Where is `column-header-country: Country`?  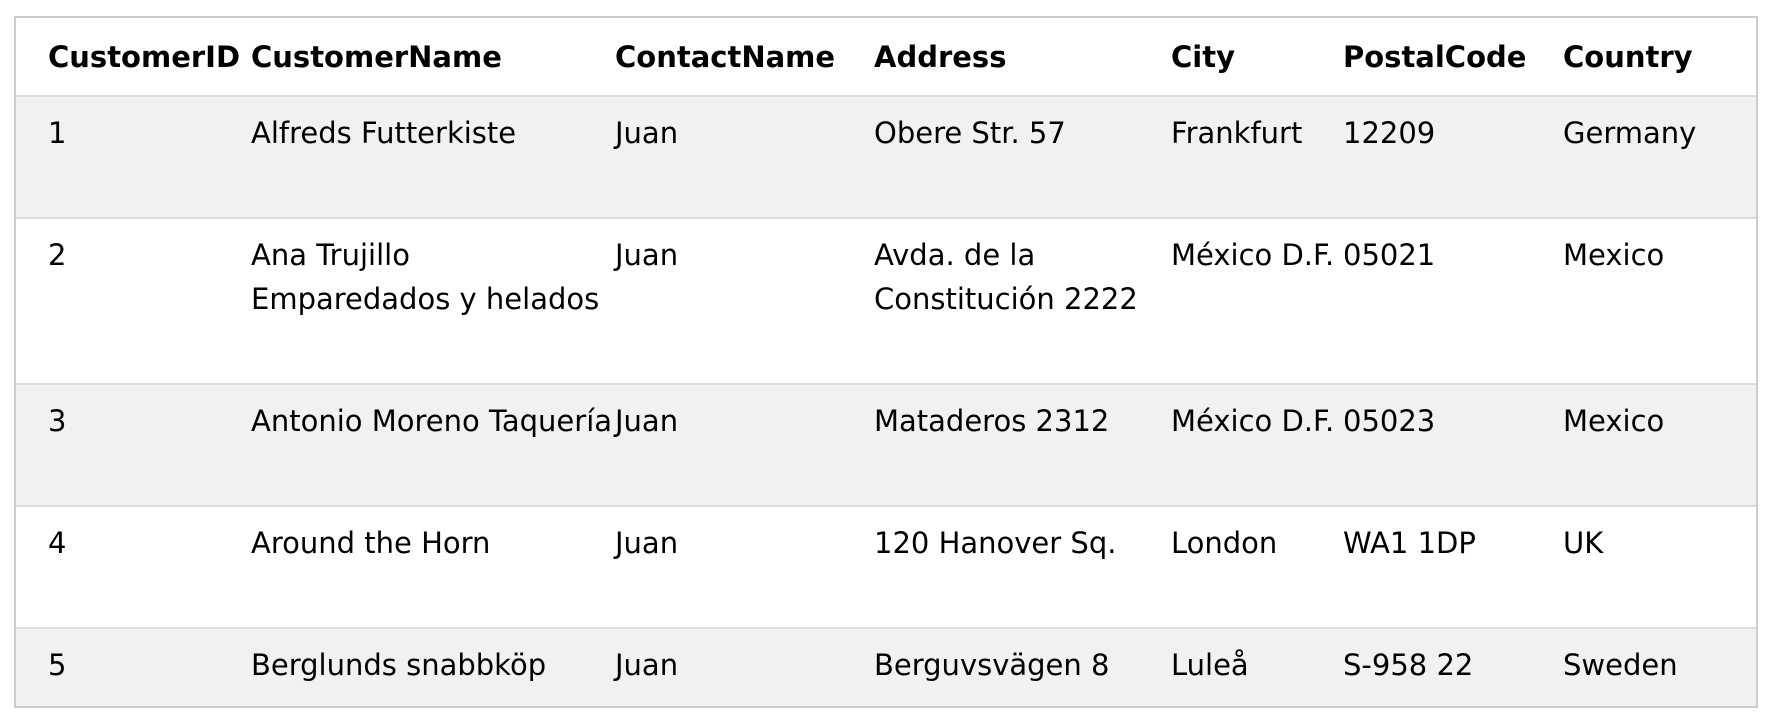 column-header-country: Country is located at coordinates (1628, 57).